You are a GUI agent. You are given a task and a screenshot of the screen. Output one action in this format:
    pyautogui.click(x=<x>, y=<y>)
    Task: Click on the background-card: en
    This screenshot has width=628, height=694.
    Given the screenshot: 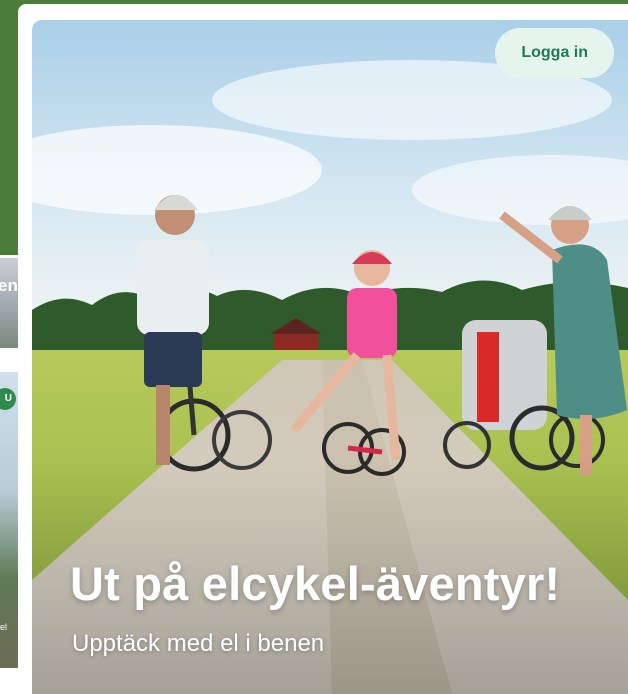 What is the action you would take?
    pyautogui.click(x=9, y=303)
    